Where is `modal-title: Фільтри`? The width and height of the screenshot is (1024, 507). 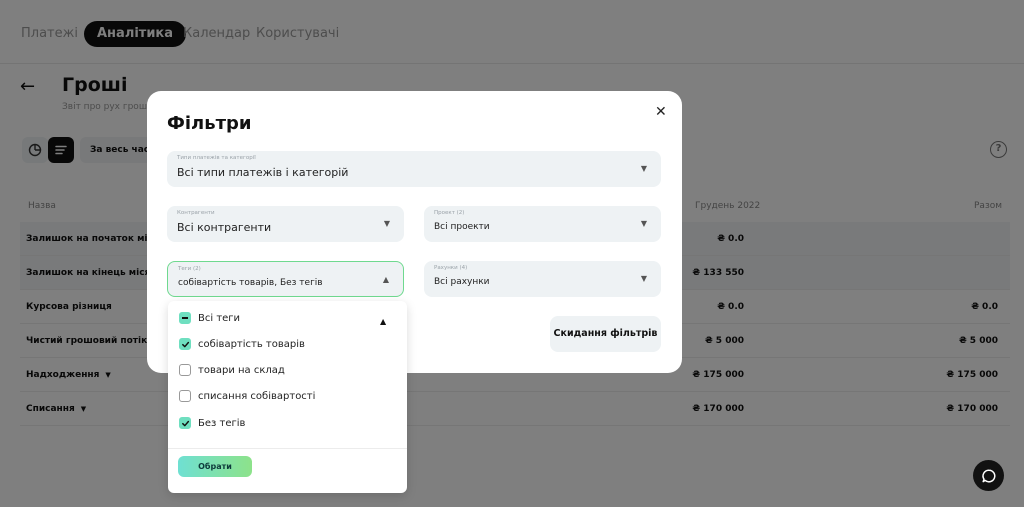 modal-title: Фільтри is located at coordinates (209, 123).